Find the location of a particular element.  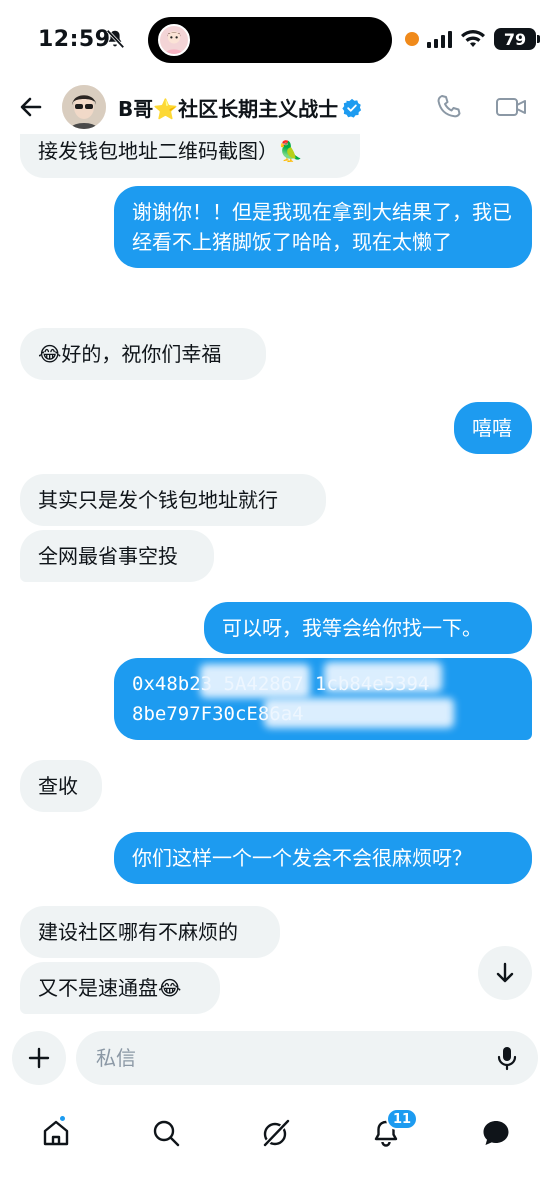

bottom-navigation: 11 is located at coordinates (276, 1150).